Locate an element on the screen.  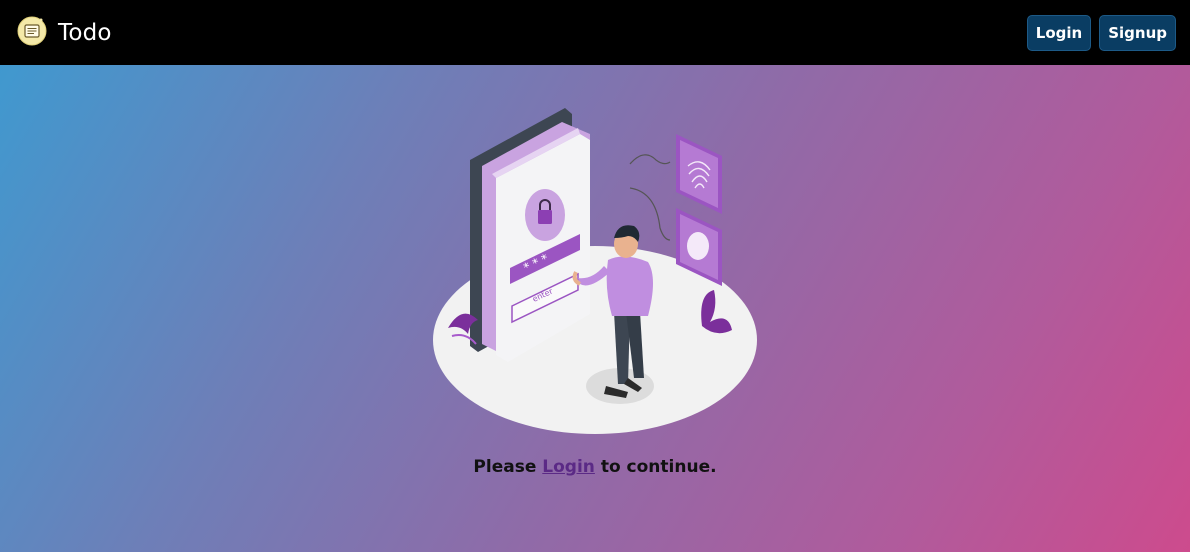
login-link: Login is located at coordinates (568, 467).